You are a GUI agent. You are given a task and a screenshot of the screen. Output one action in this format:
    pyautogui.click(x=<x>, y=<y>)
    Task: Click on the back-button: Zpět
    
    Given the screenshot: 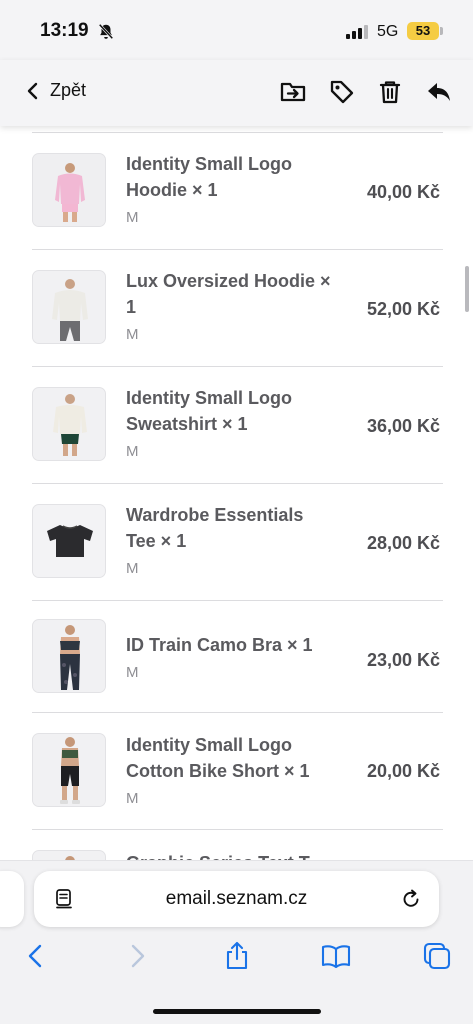 What is the action you would take?
    pyautogui.click(x=56, y=90)
    